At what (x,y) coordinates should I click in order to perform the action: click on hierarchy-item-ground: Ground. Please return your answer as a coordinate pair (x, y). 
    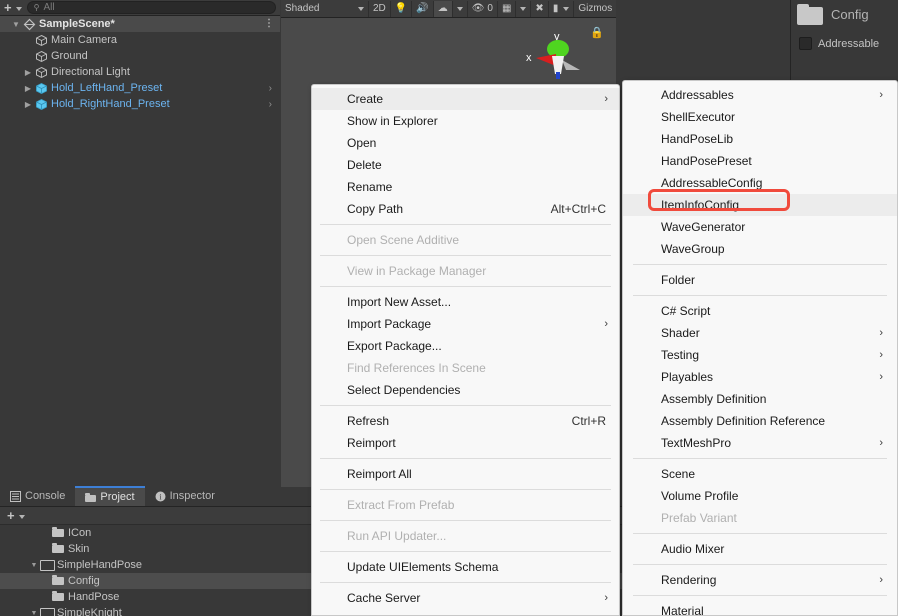
    Looking at the image, I should click on (140, 56).